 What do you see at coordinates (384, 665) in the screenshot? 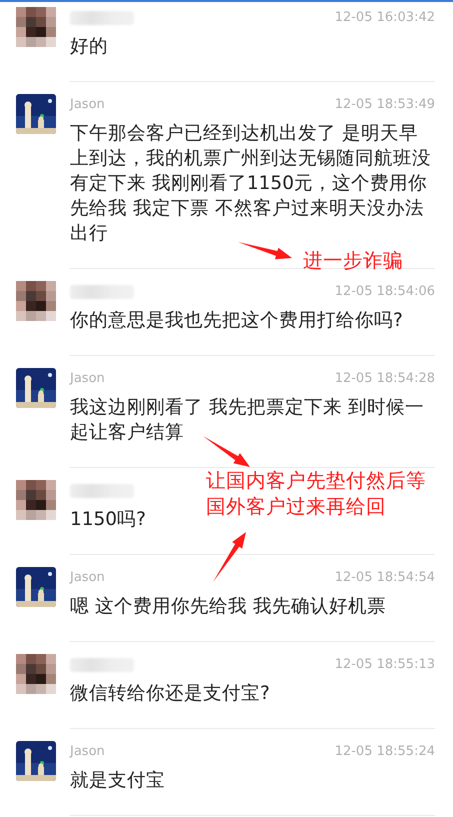
I see `message-time: 12-05 18:55:13` at bounding box center [384, 665].